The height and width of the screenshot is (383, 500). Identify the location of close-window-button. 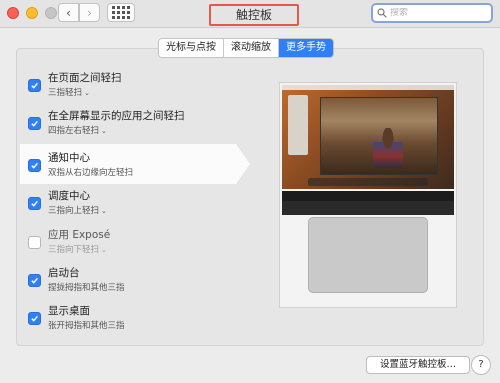
(13, 13).